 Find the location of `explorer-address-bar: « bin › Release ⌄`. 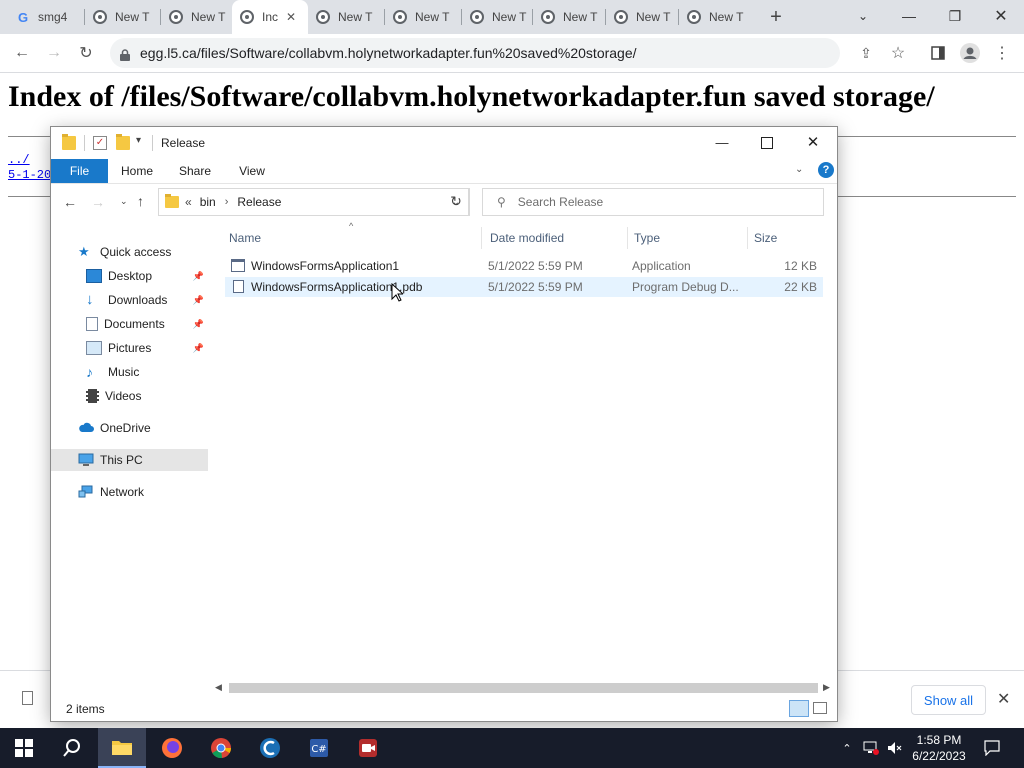

explorer-address-bar: « bin › Release ⌄ is located at coordinates (313, 202).